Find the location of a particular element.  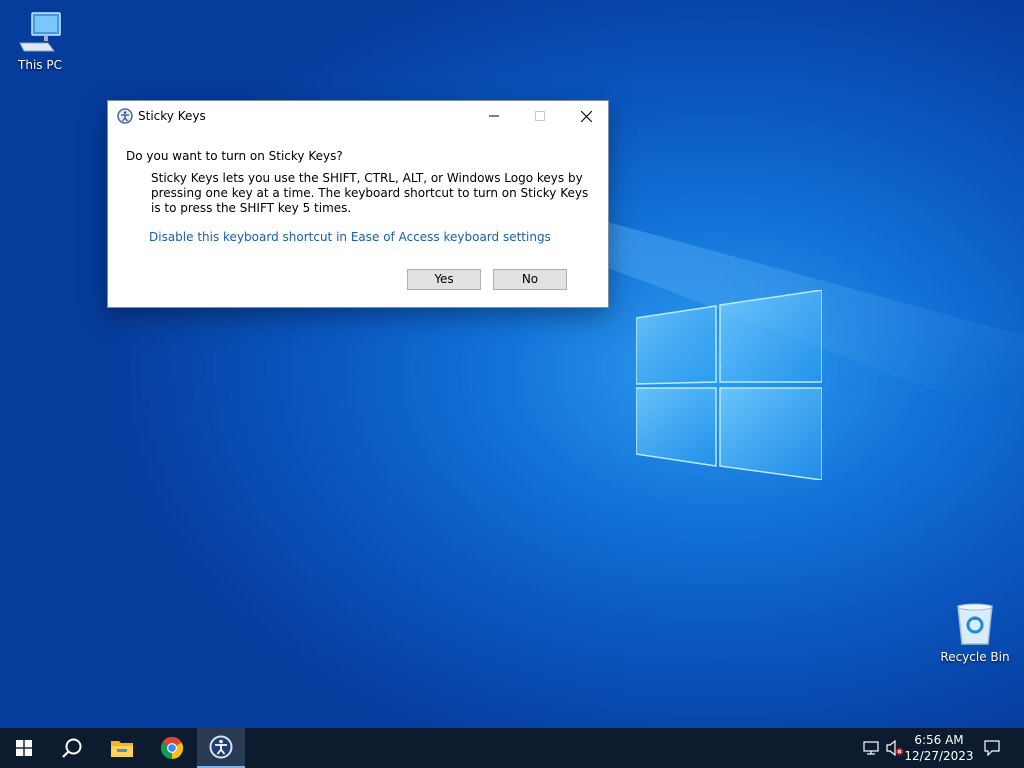

close-button is located at coordinates (586, 116).